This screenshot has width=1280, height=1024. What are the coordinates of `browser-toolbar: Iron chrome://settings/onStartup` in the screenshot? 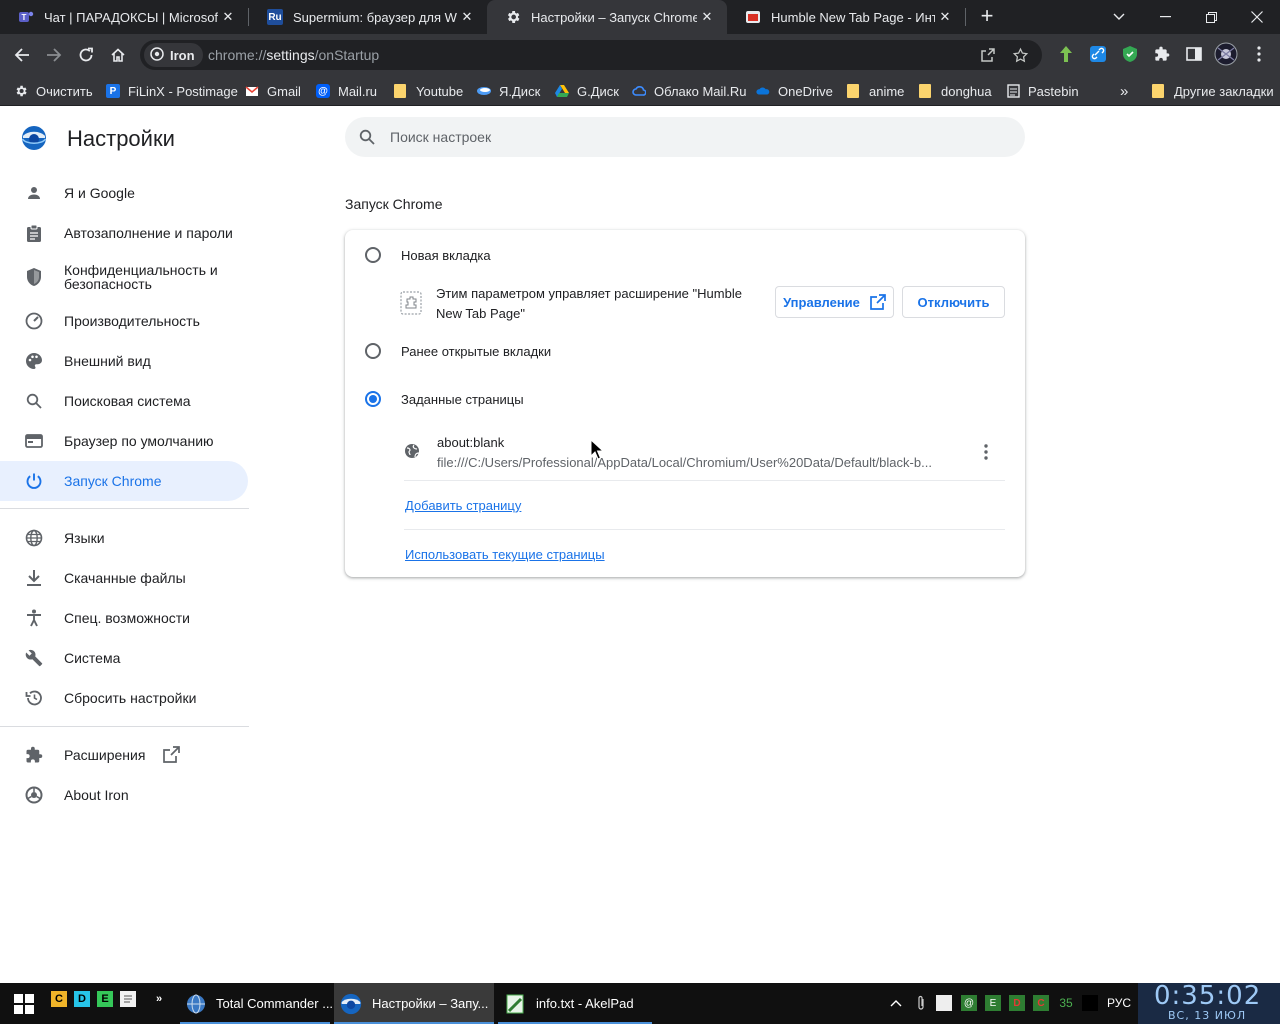 It's located at (640, 55).